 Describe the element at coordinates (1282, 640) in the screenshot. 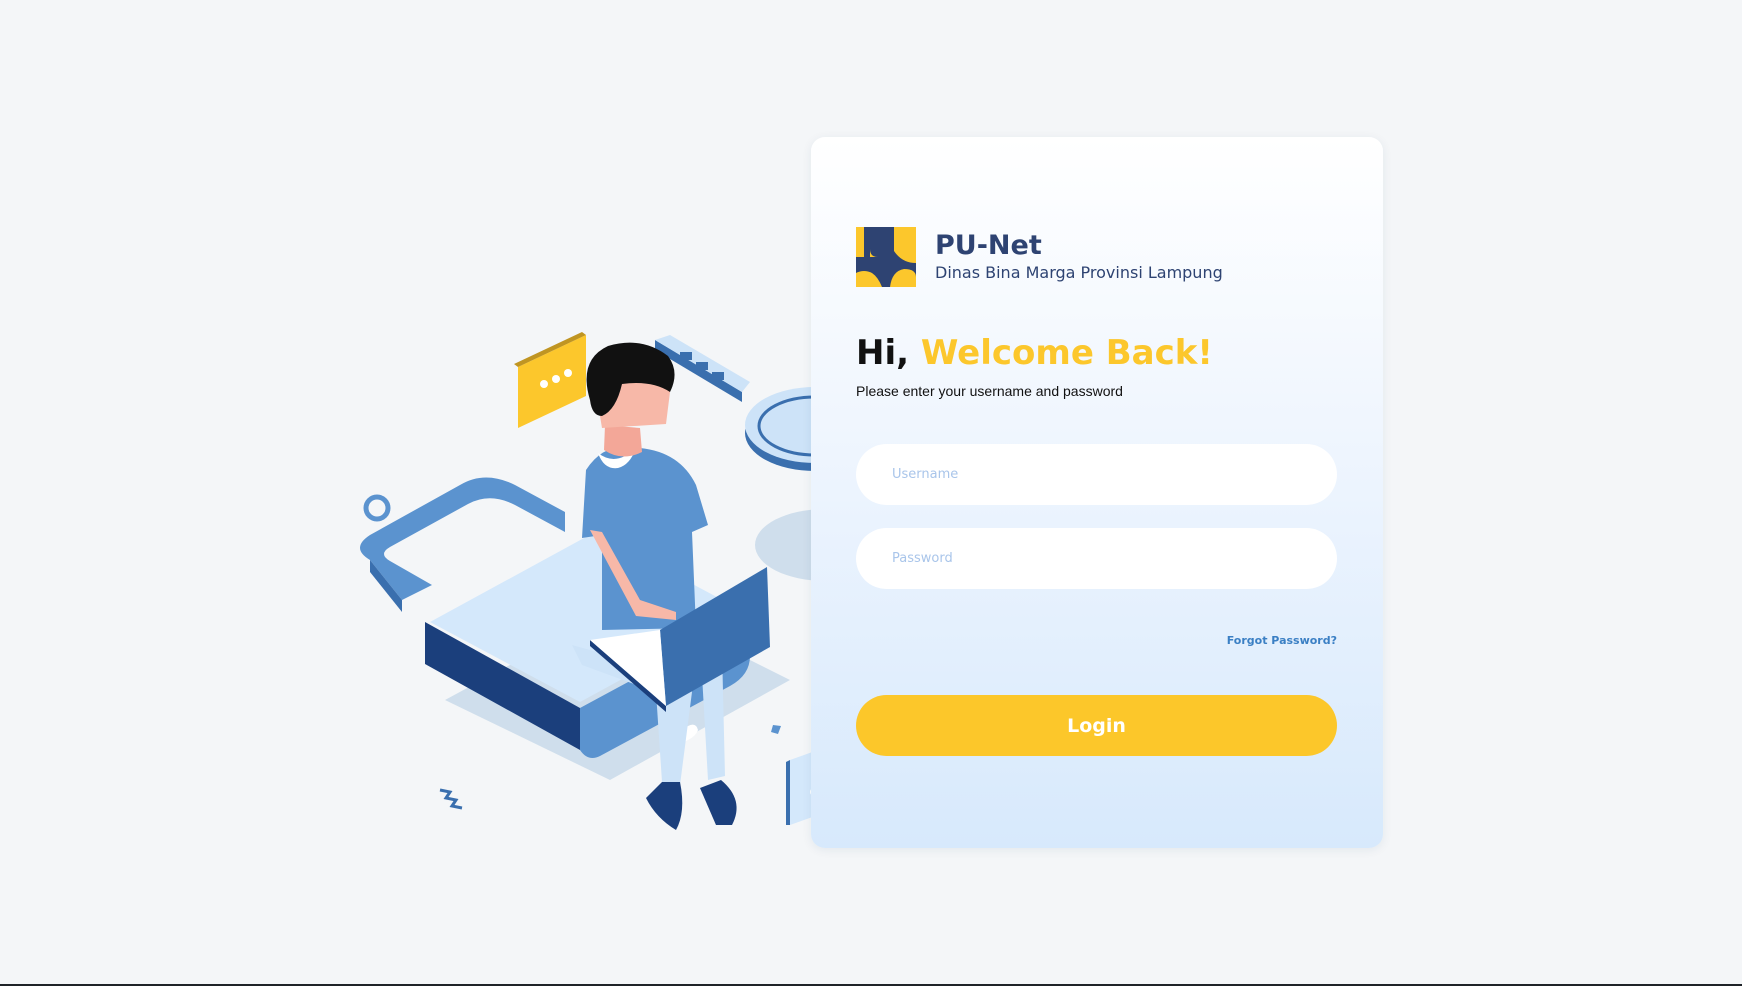

I see `forgot-password-link: Forgot Password?` at that location.